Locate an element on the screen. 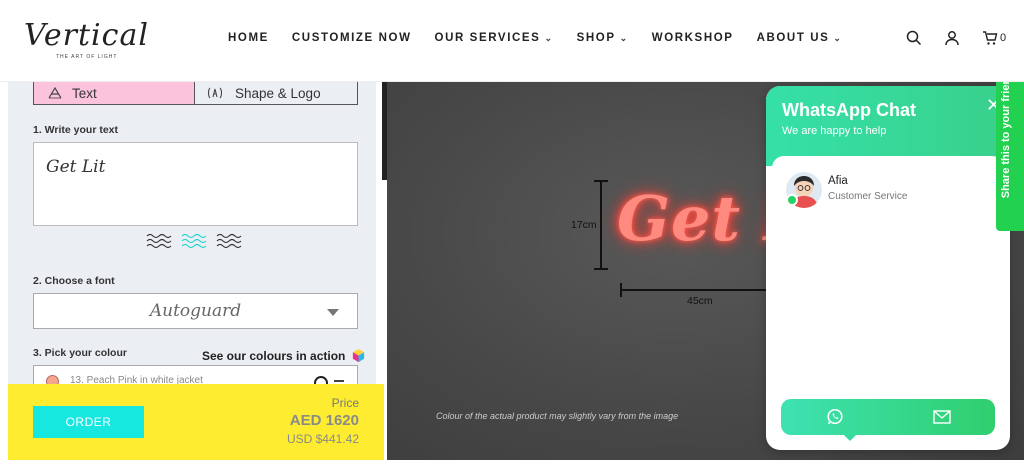 This screenshot has height=465, width=1024. agent-role: Customer Service is located at coordinates (868, 196).